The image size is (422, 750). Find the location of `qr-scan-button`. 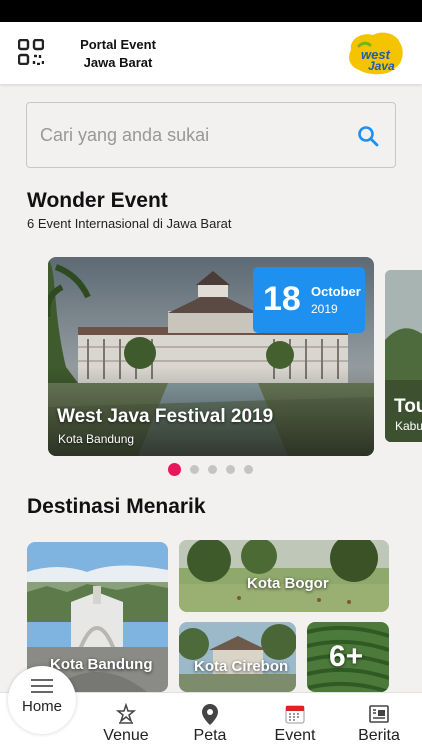

qr-scan-button is located at coordinates (31, 52).